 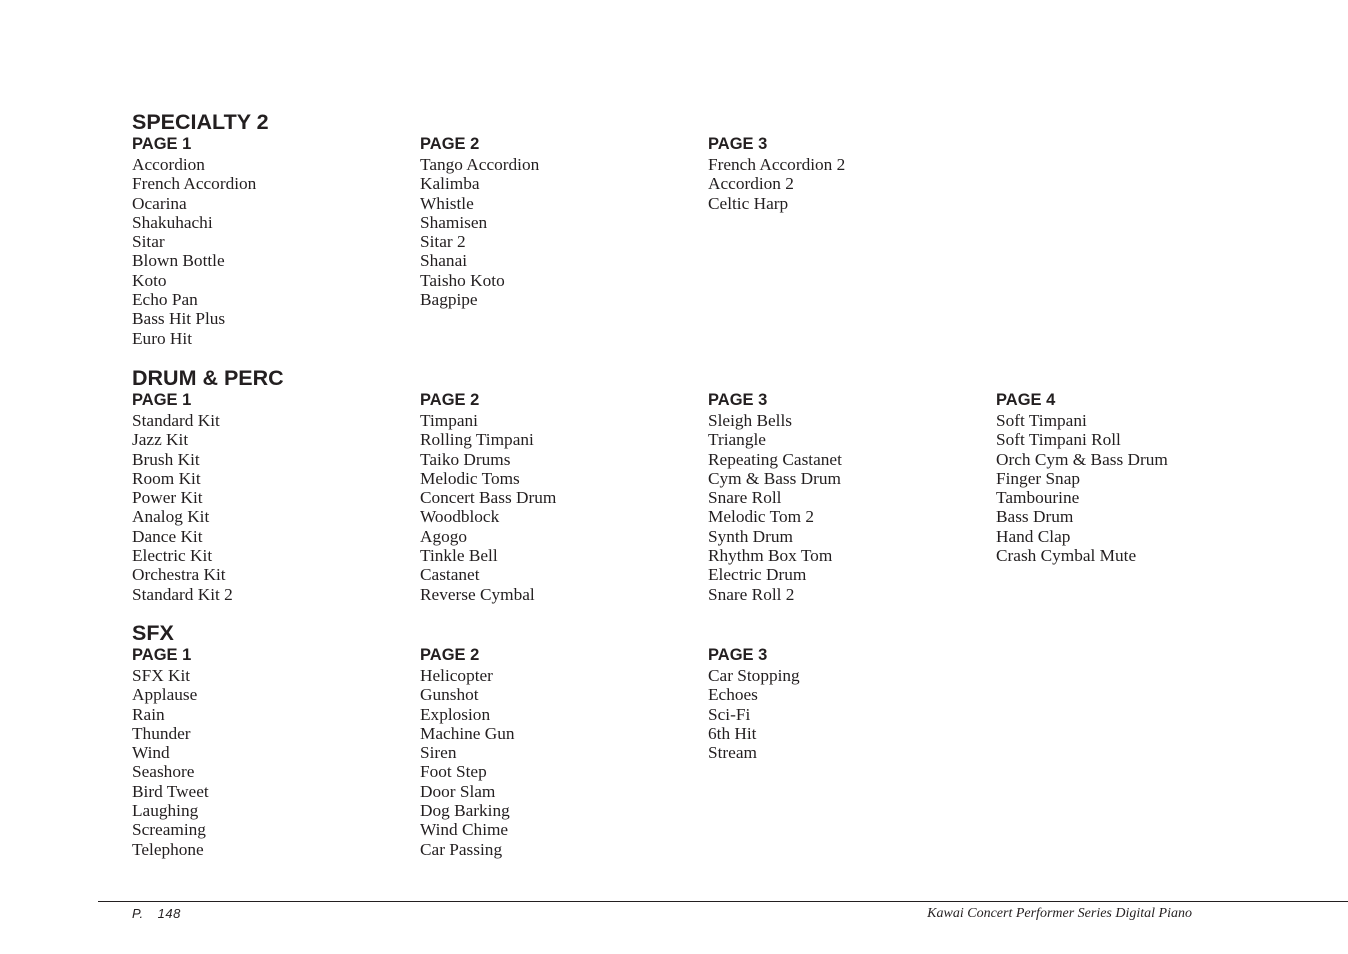 I want to click on sound-item: Woodblock, so click(x=460, y=517).